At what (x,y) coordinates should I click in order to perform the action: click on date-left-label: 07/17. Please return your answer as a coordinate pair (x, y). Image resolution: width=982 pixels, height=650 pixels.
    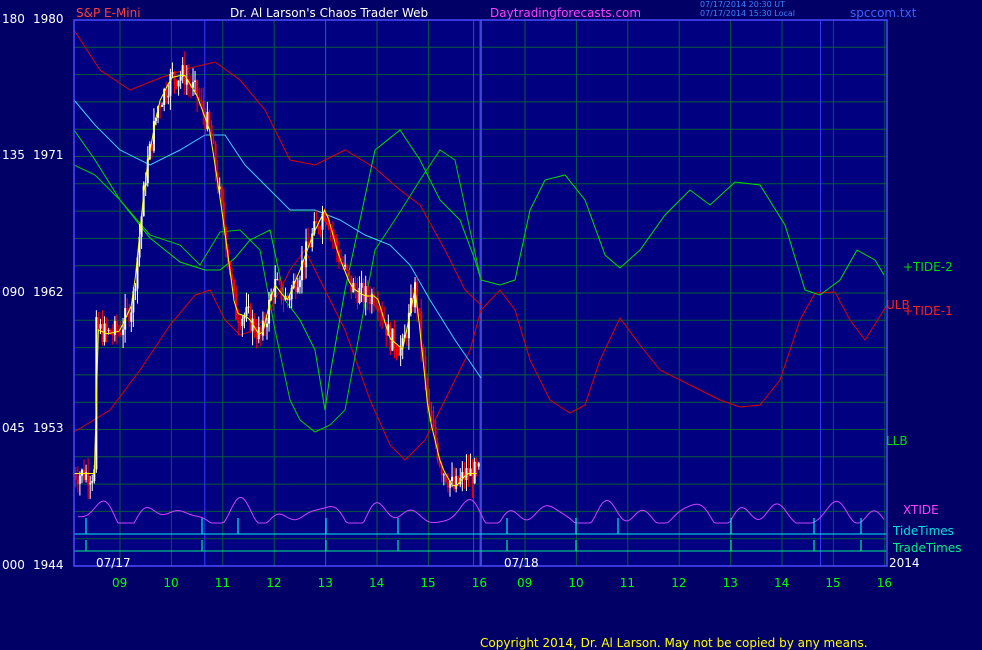
    Looking at the image, I should click on (113, 563).